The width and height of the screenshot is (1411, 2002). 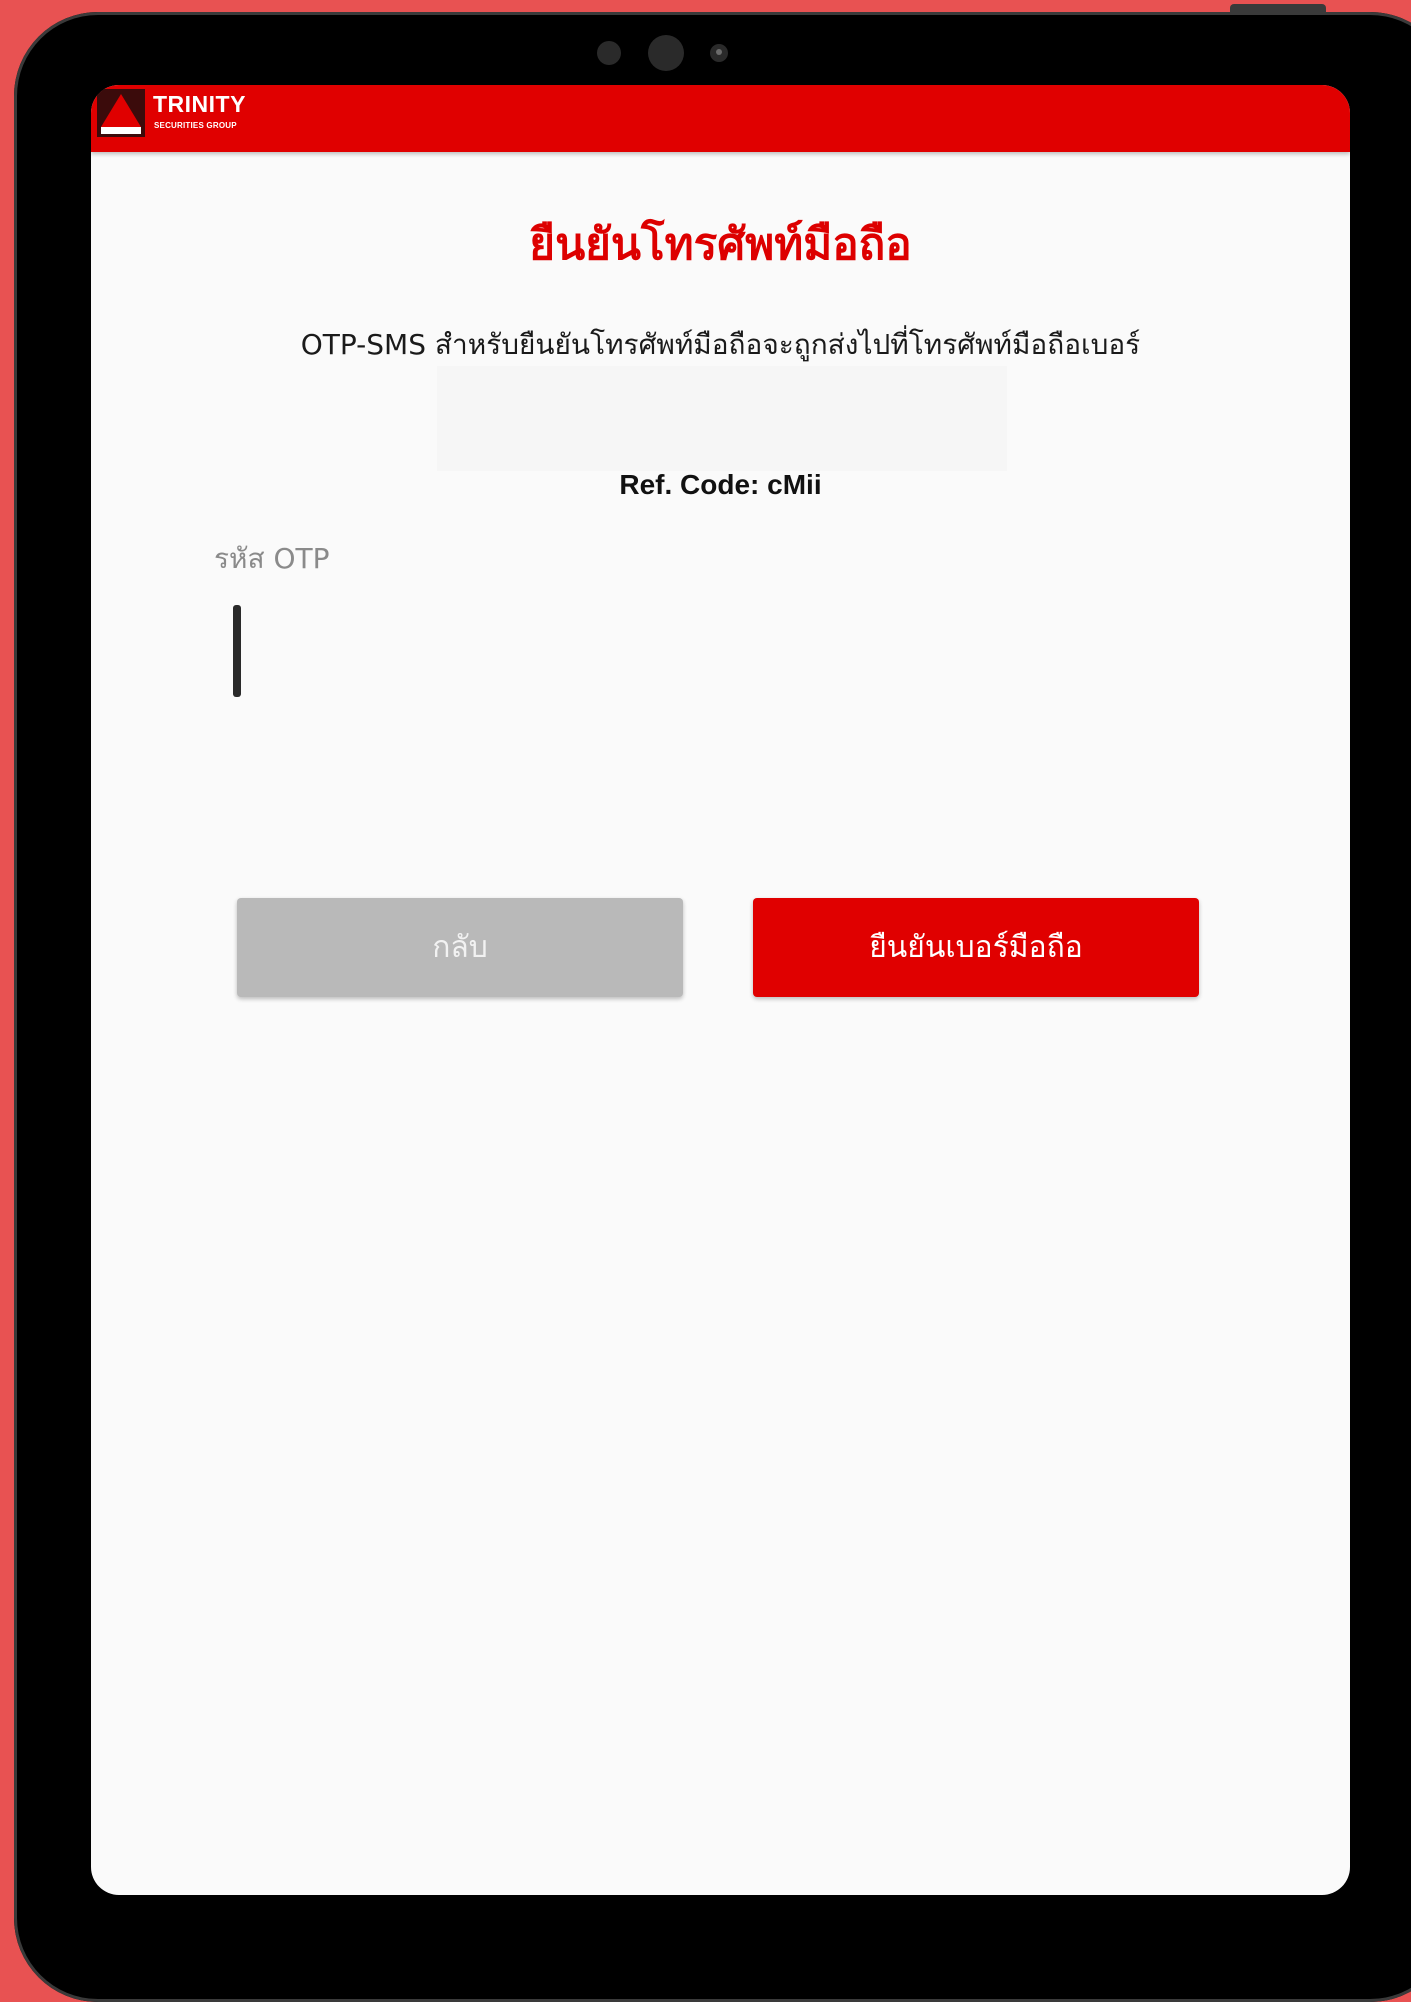 What do you see at coordinates (121, 113) in the screenshot?
I see `trinity-logo-icon` at bounding box center [121, 113].